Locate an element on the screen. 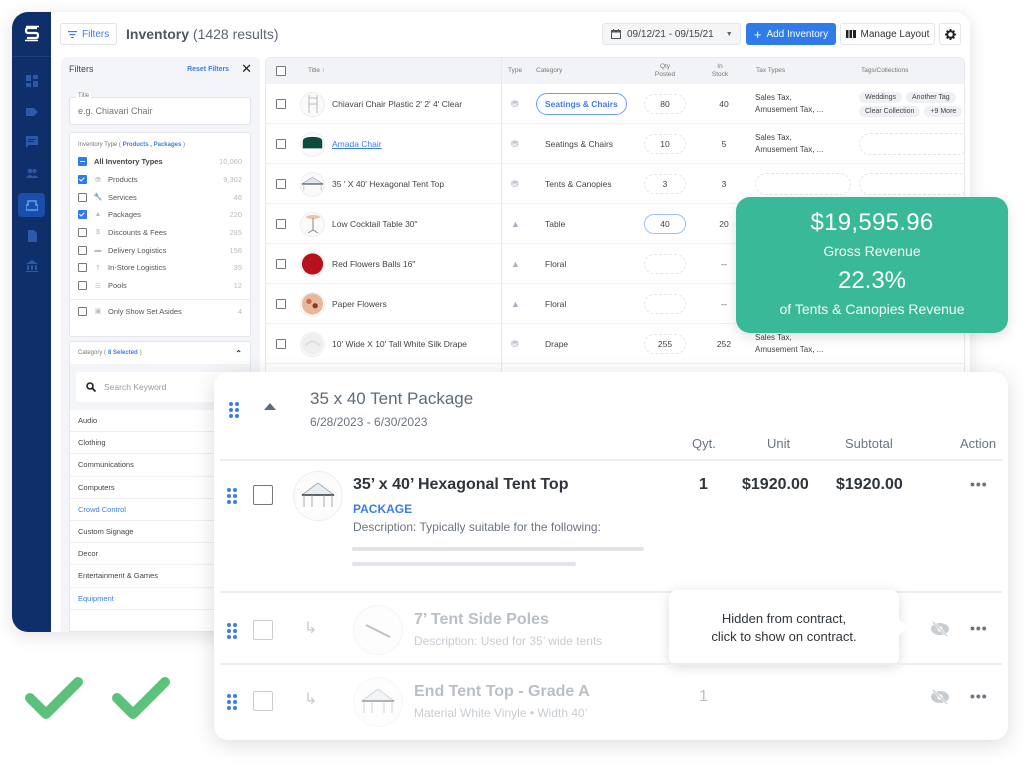 The image size is (1024, 765). dashboard-icon is located at coordinates (31, 81).